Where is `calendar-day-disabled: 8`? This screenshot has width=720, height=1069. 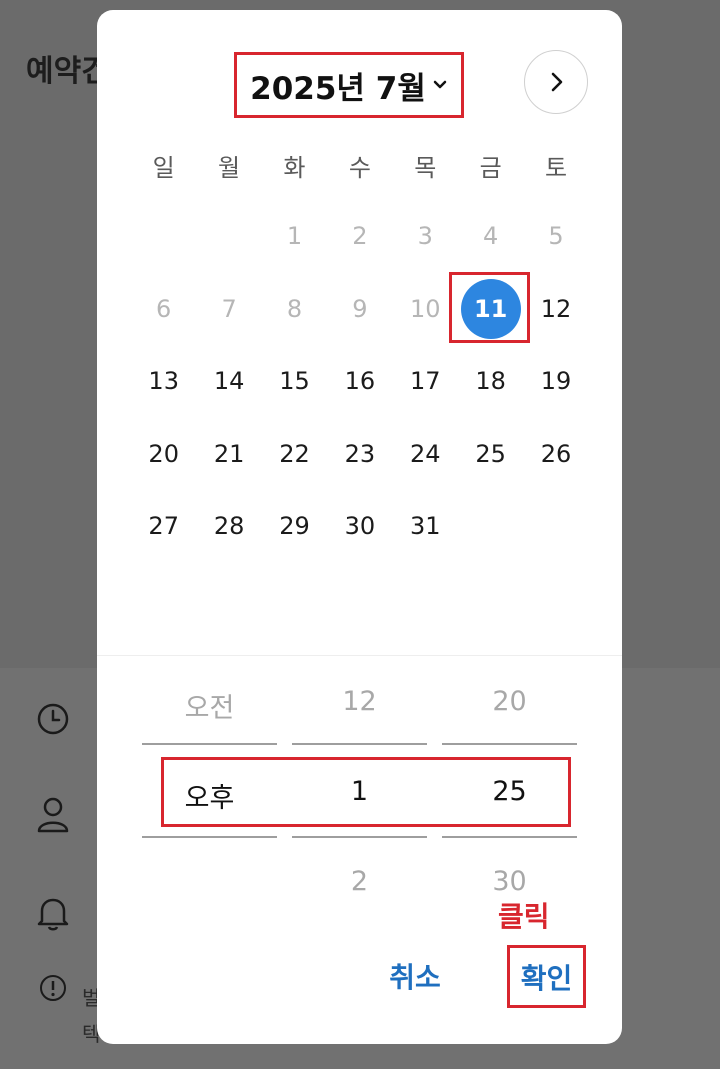 calendar-day-disabled: 8 is located at coordinates (294, 308).